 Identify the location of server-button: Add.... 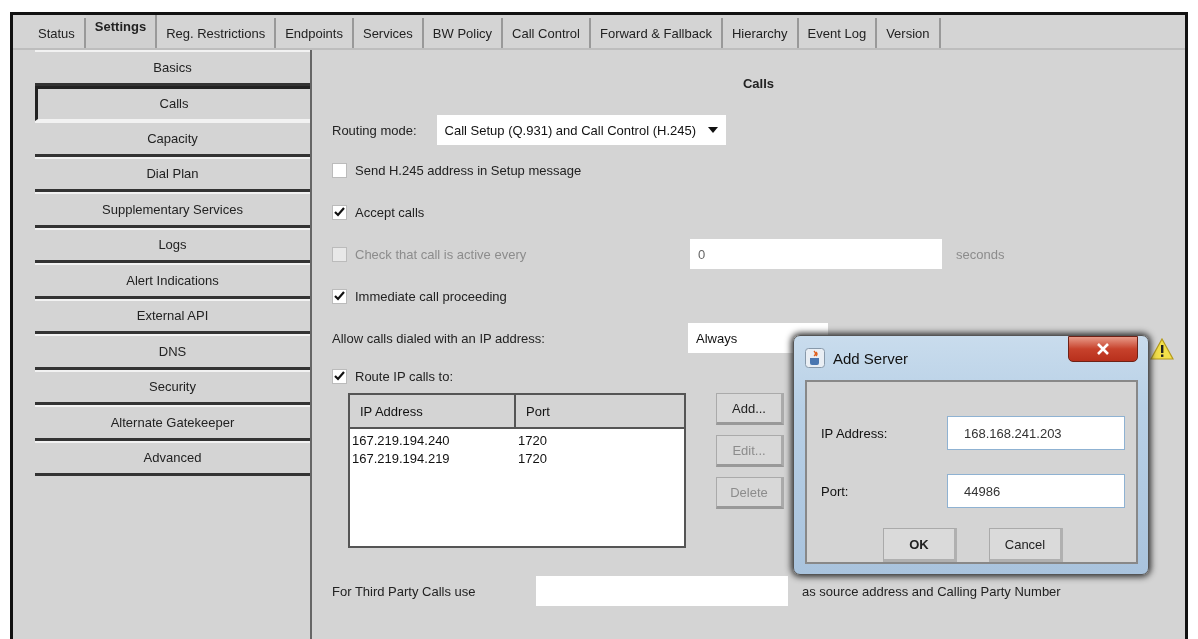
(750, 409).